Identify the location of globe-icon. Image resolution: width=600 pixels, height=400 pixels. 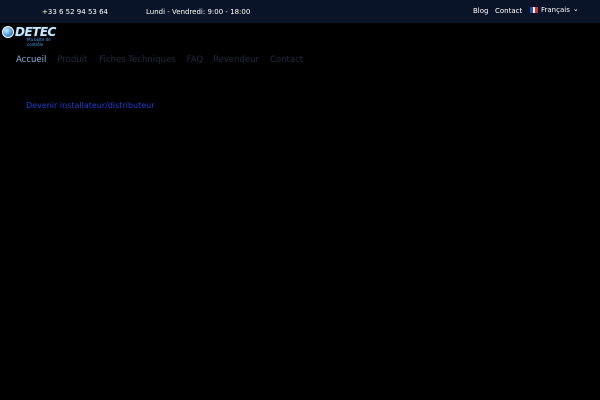
(8, 32).